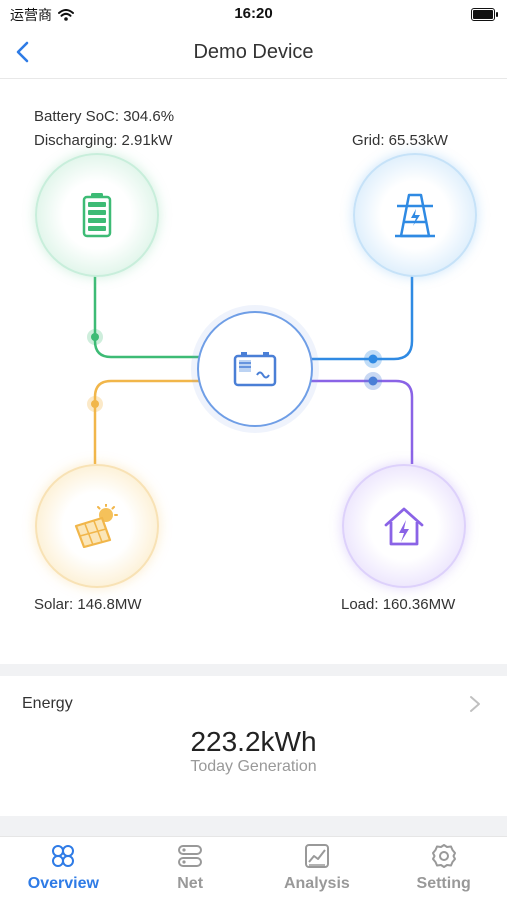 This screenshot has height=901, width=507. I want to click on grid-node, so click(415, 215).